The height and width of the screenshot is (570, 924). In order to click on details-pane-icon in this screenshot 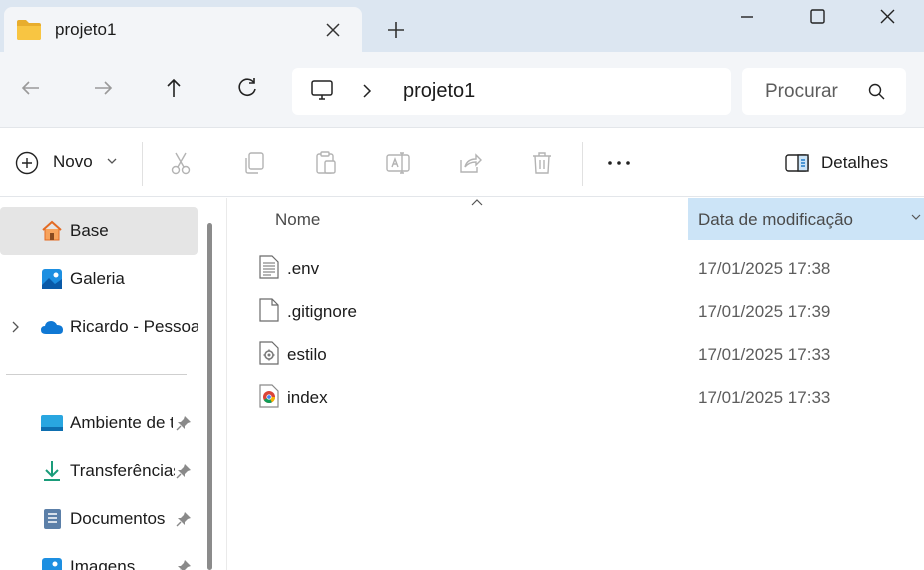, I will do `click(797, 163)`.